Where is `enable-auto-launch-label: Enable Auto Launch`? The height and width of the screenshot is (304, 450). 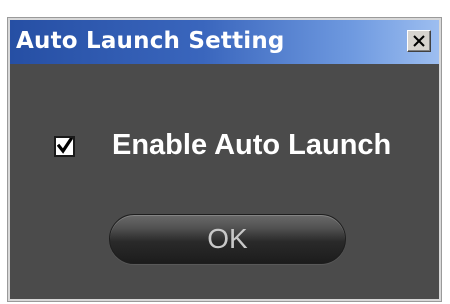
enable-auto-launch-label: Enable Auto Launch is located at coordinates (251, 145).